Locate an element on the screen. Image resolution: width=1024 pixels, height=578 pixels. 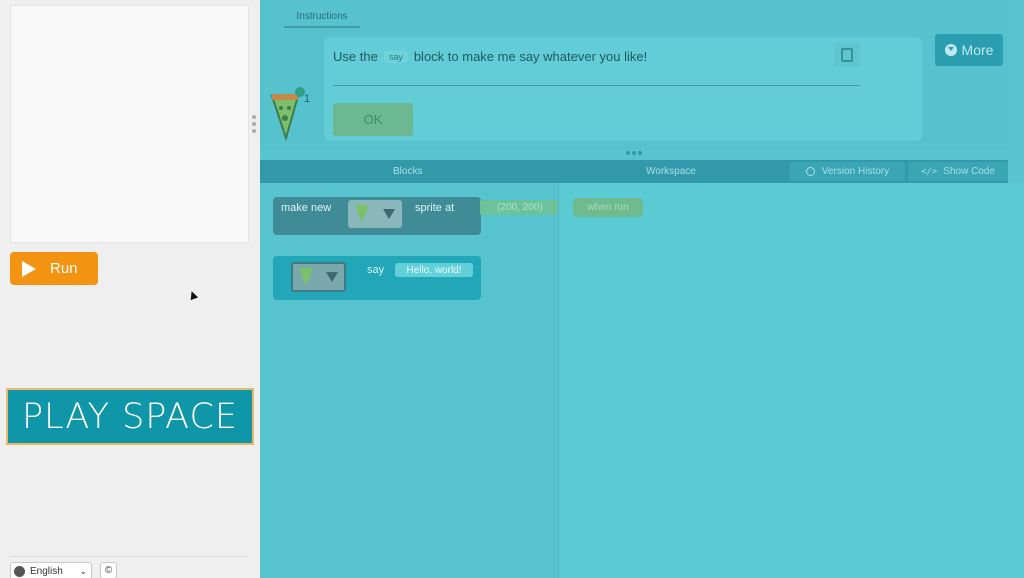
clock-icon is located at coordinates (810, 171).